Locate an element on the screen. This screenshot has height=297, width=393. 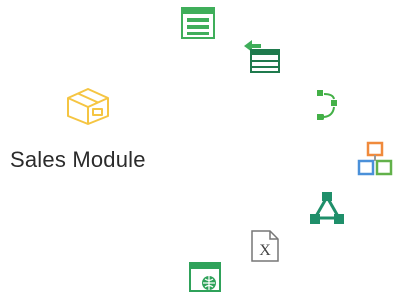
network-triangle-icon is located at coordinates (327, 208).